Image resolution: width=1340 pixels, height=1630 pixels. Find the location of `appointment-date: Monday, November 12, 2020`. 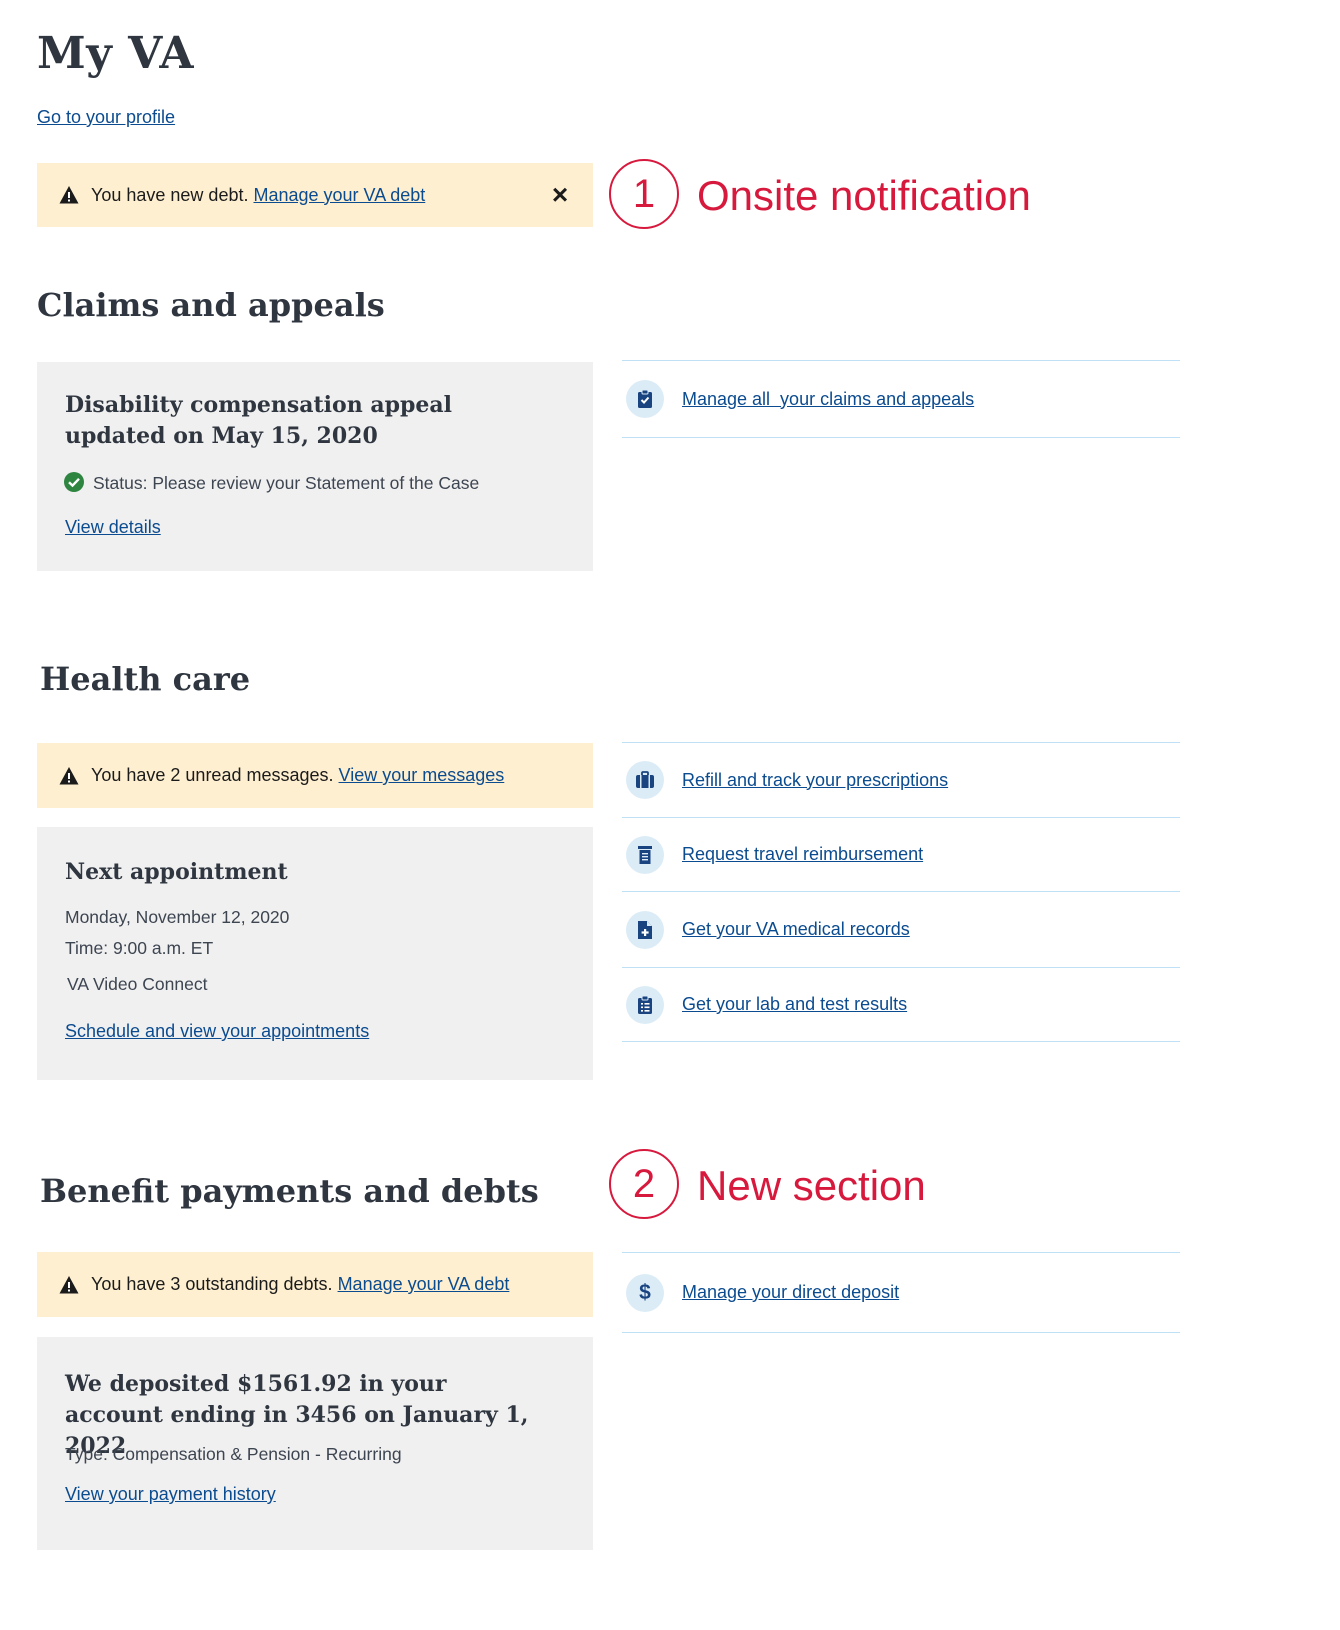

appointment-date: Monday, November 12, 2020 is located at coordinates (177, 917).